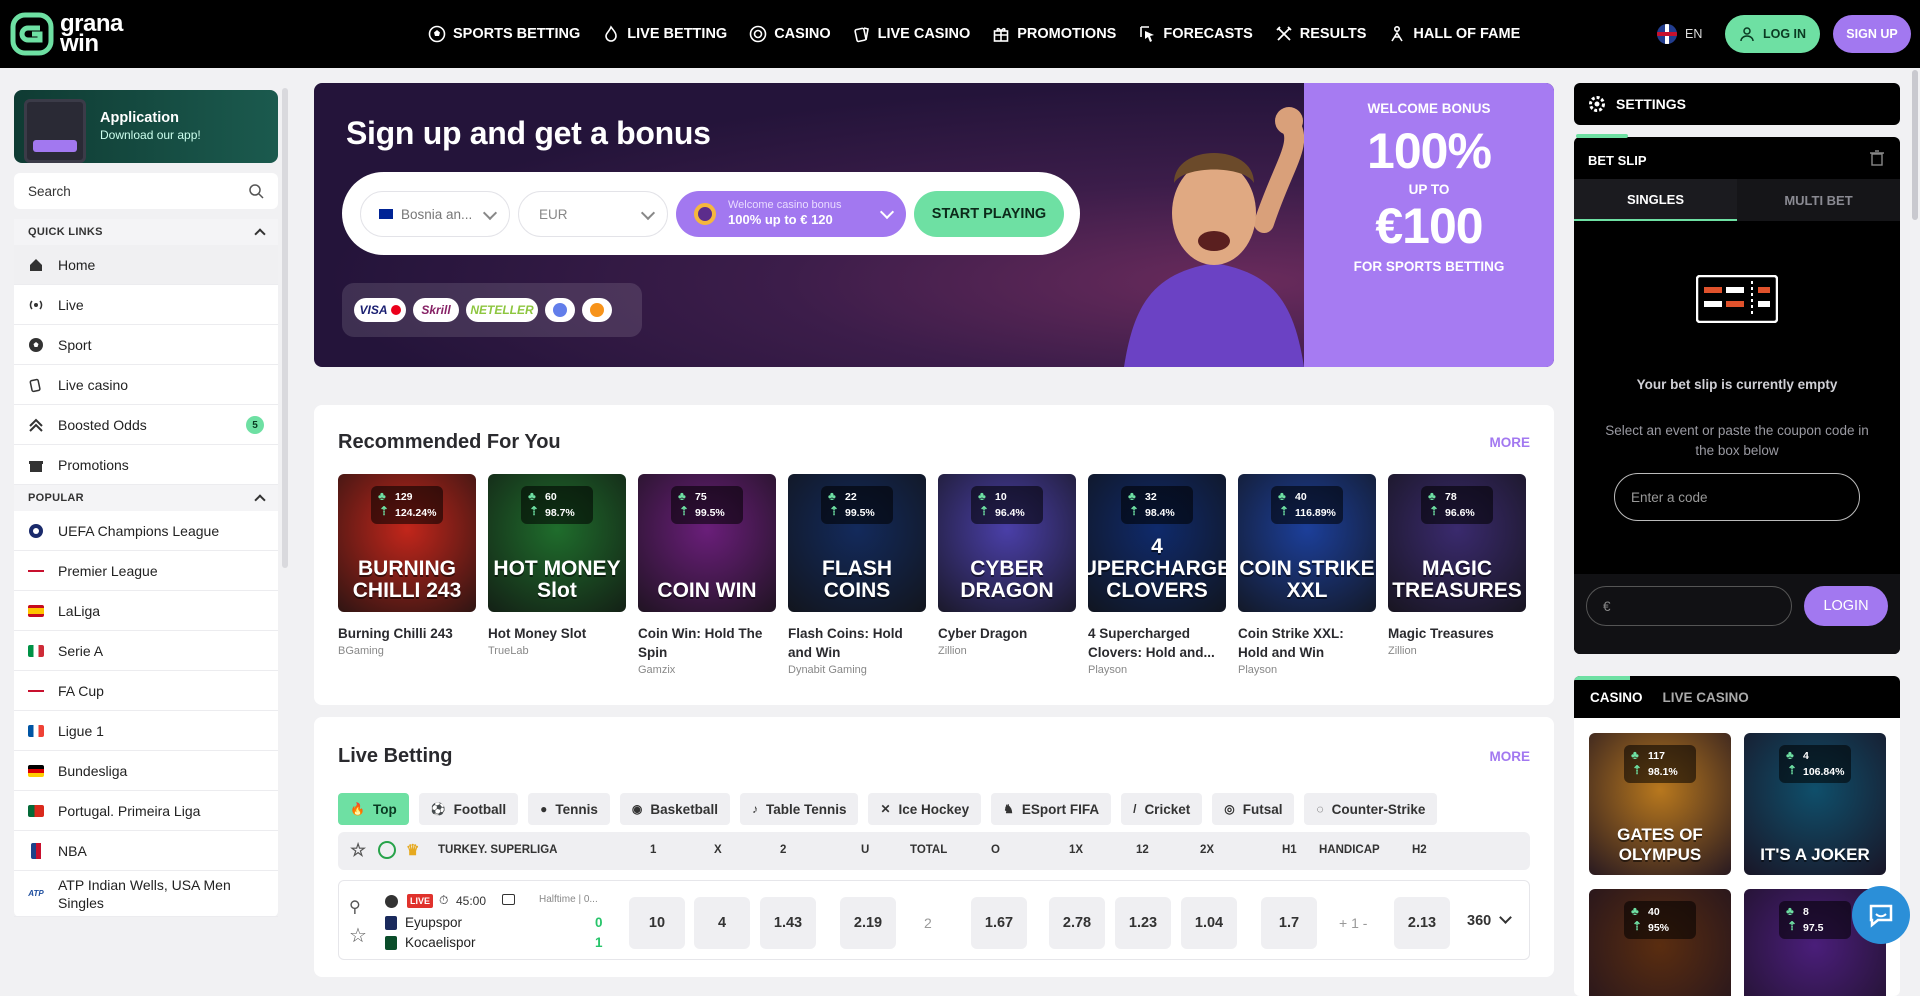  I want to click on odd-button: 1.7, so click(1289, 923).